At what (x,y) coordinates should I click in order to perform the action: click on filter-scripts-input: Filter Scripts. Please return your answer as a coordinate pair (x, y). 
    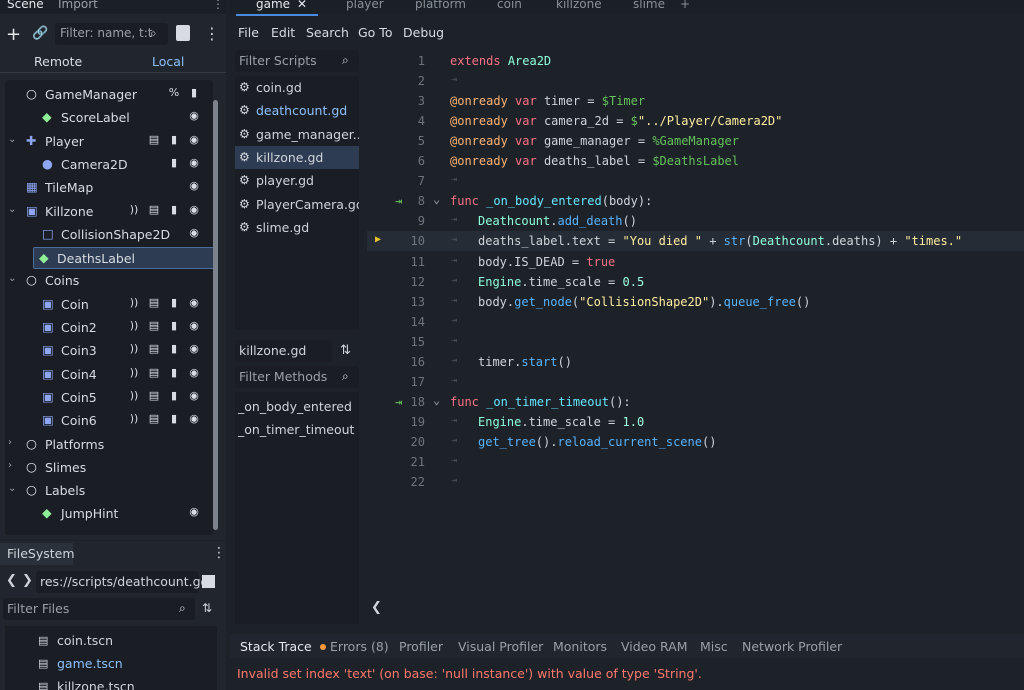
    Looking at the image, I should click on (297, 61).